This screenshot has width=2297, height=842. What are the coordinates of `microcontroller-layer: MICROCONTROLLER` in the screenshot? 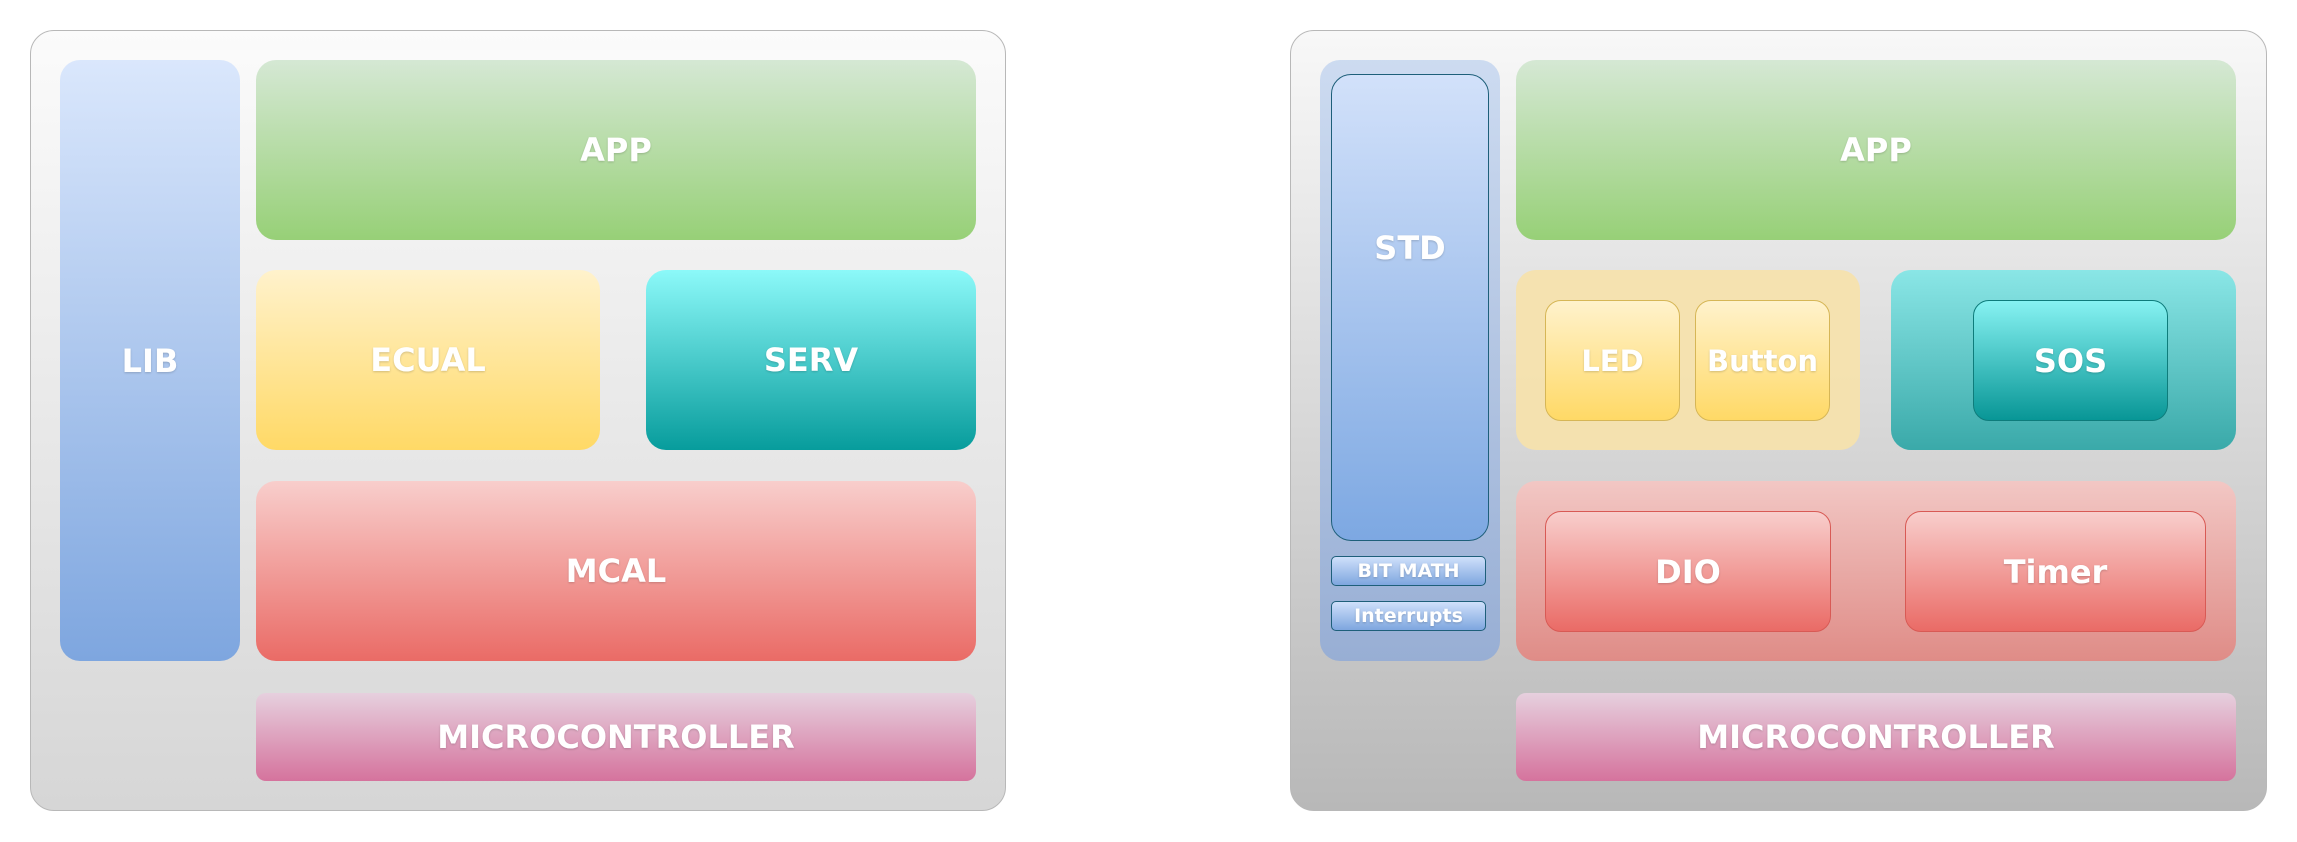 It's located at (616, 737).